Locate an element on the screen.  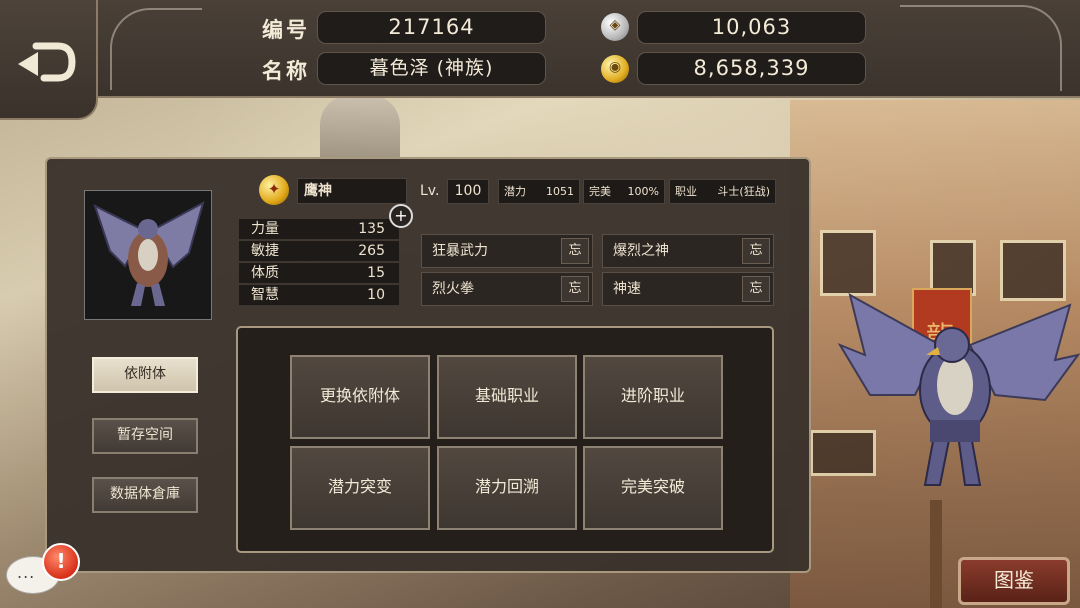
stat-value: 10 is located at coordinates (376, 295).